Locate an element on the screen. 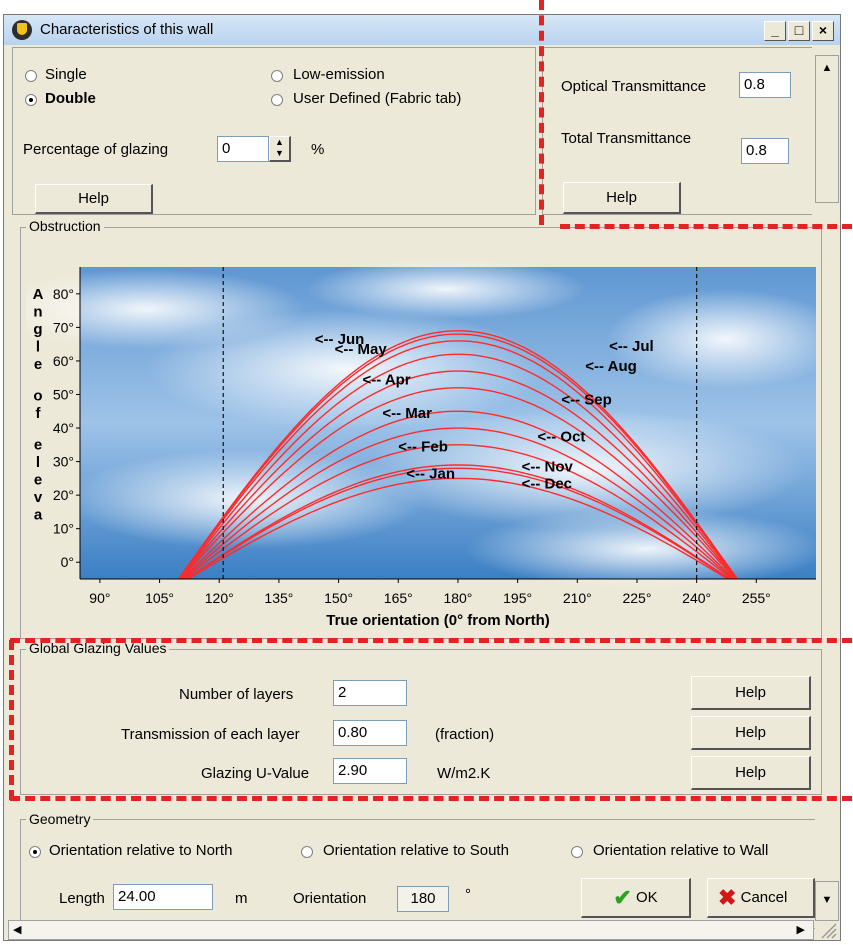  annotation-top-dash is located at coordinates (706, 226).